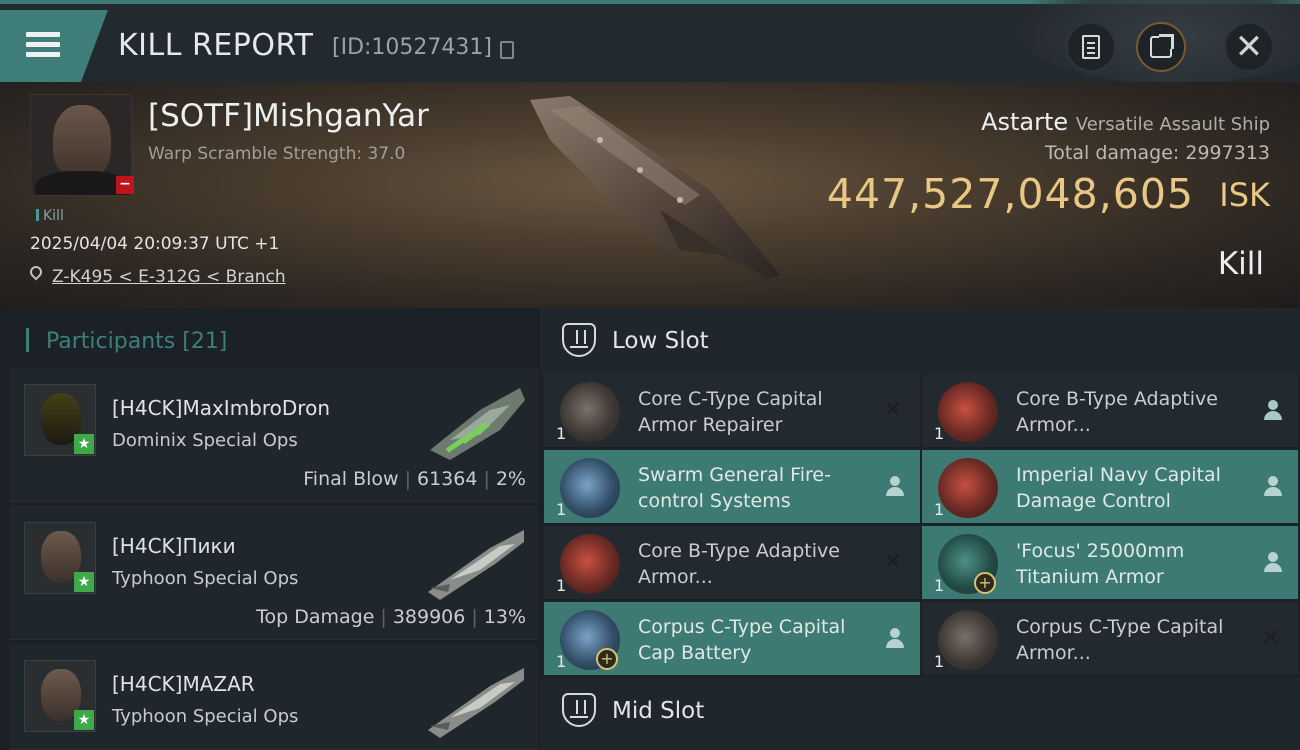 This screenshot has height=750, width=1300. I want to click on victim-ship-image, so click(655, 190).